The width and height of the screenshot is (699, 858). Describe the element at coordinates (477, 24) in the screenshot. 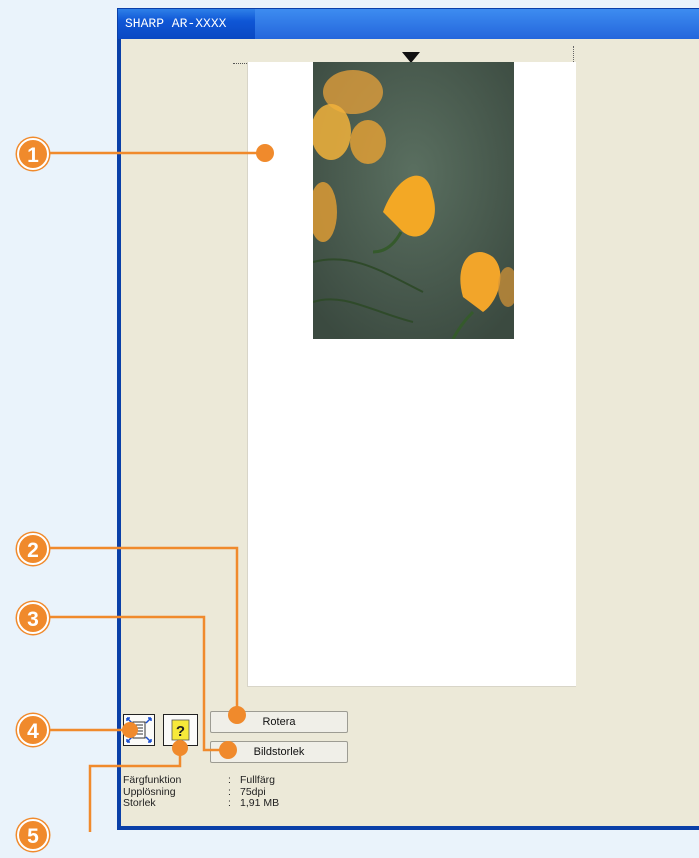

I see `title-bar-strip` at that location.